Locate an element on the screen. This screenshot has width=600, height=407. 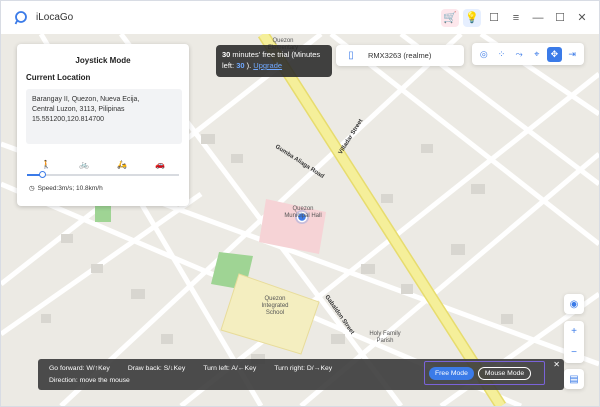
mouse-mode-button: Mouse Mode is located at coordinates (504, 373).